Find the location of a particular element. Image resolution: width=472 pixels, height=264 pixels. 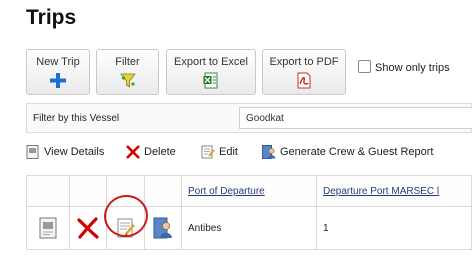

edit-icon is located at coordinates (208, 152).